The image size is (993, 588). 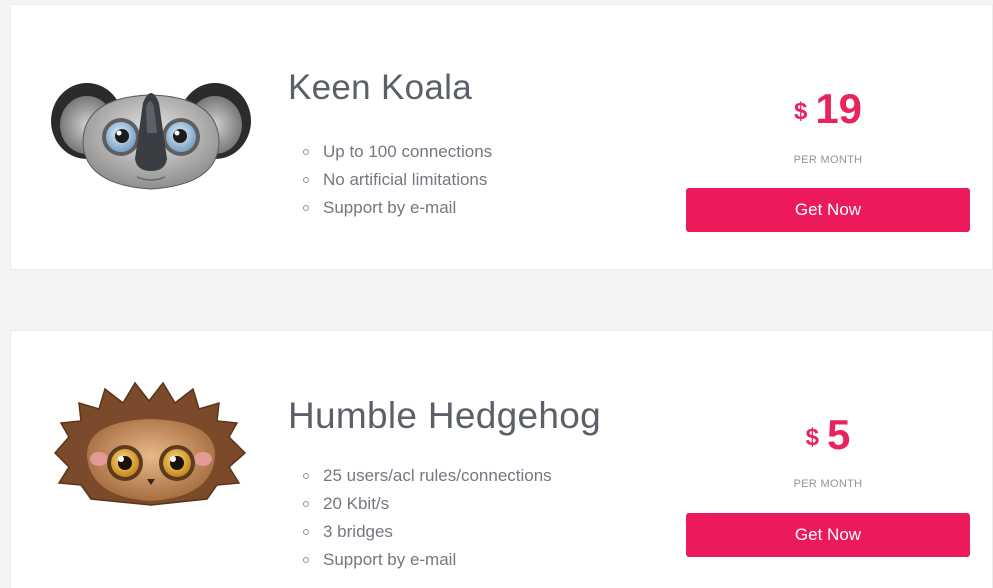 I want to click on price: $19, so click(x=828, y=109).